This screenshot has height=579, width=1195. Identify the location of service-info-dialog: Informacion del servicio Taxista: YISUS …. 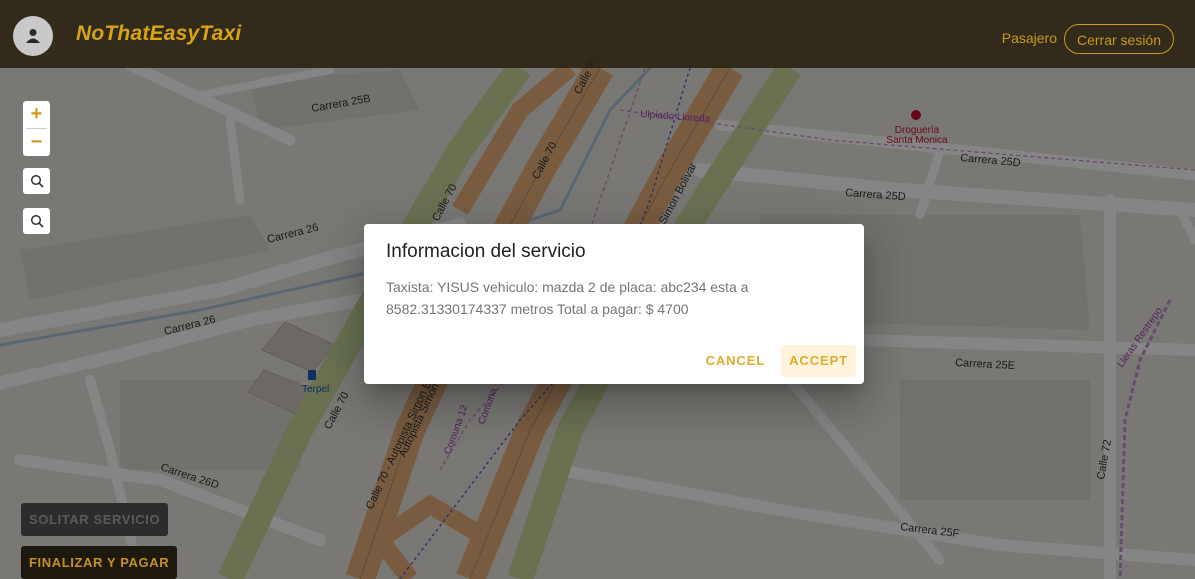
(614, 304).